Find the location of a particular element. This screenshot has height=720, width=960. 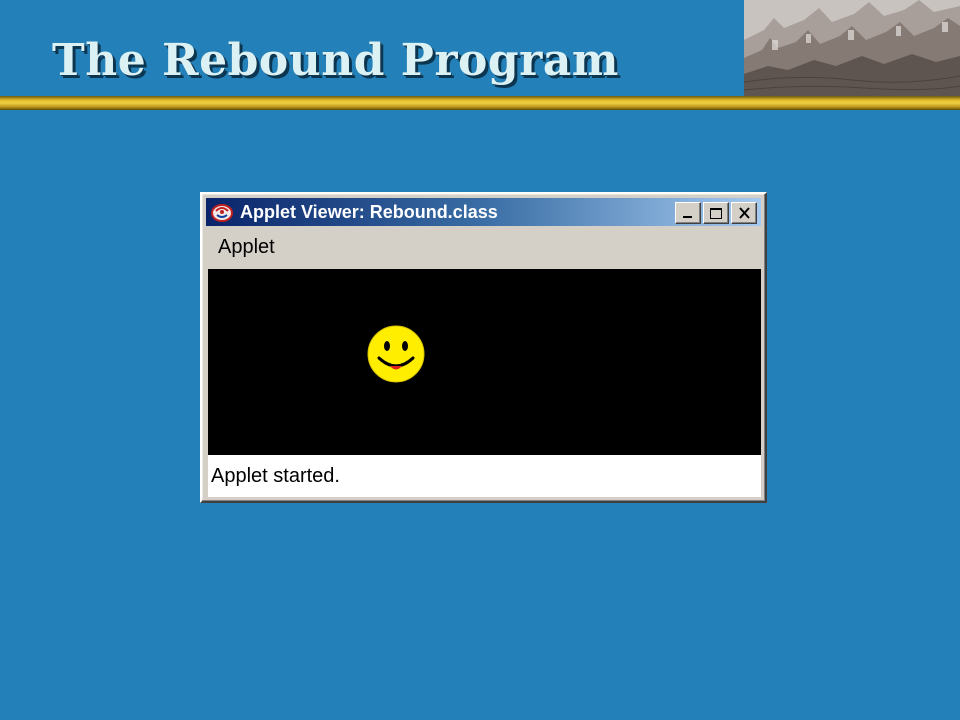

smiley-face-icon is located at coordinates (396, 354).